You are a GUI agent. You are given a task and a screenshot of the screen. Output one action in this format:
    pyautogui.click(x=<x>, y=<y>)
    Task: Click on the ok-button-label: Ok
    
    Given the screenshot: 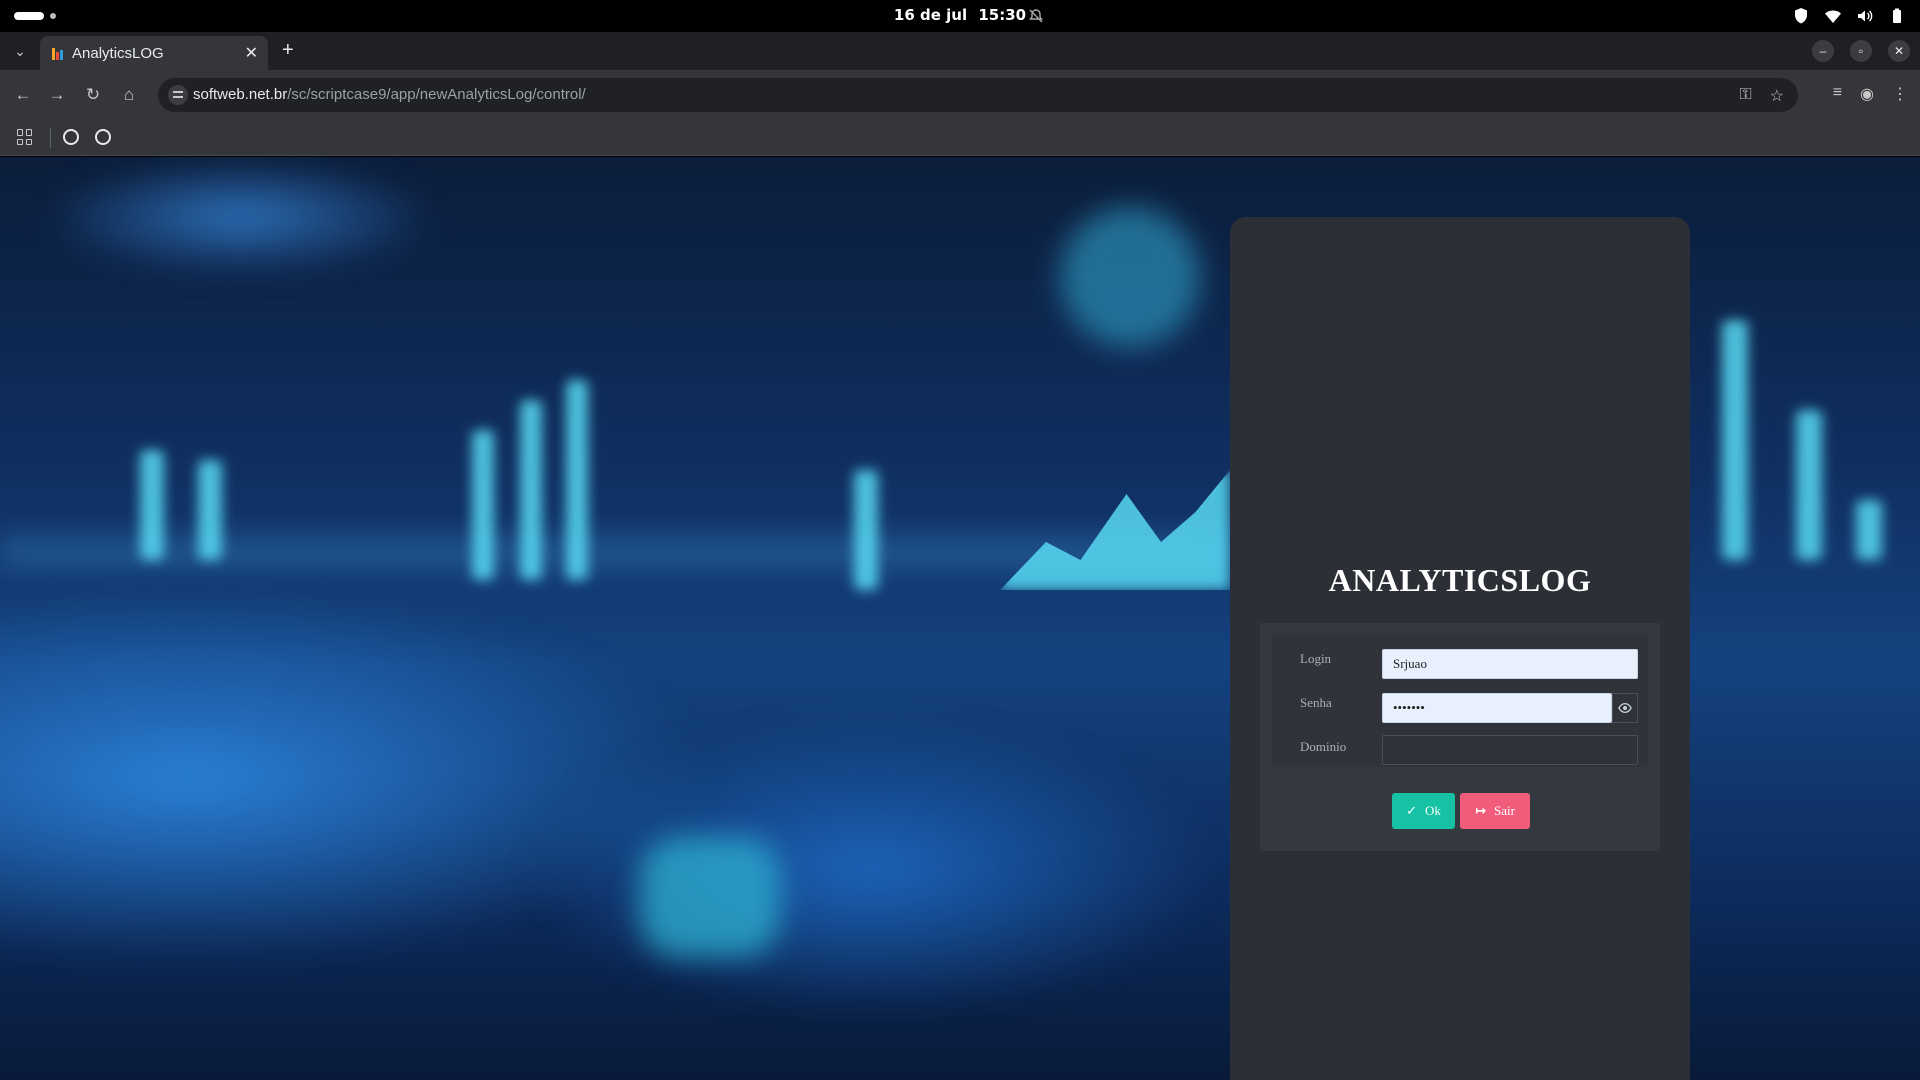 What is the action you would take?
    pyautogui.click(x=1433, y=810)
    